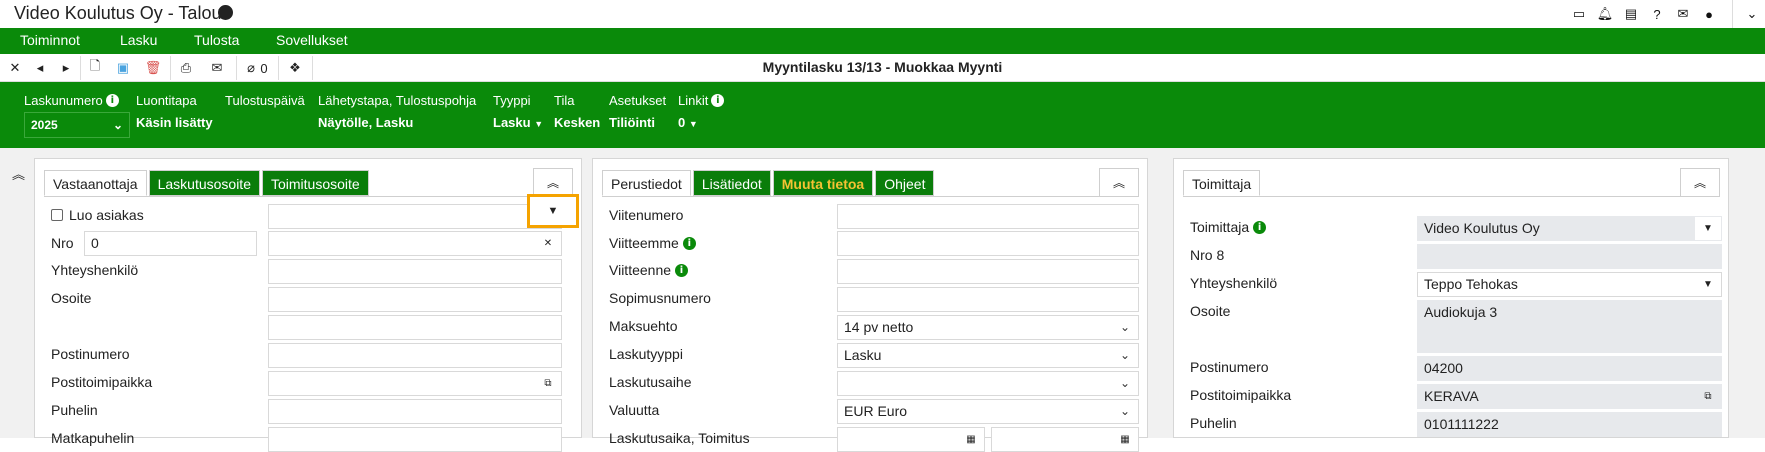 The image size is (1765, 452). Describe the element at coordinates (1605, 14) in the screenshot. I see `bell-icon: 🔔︎` at that location.